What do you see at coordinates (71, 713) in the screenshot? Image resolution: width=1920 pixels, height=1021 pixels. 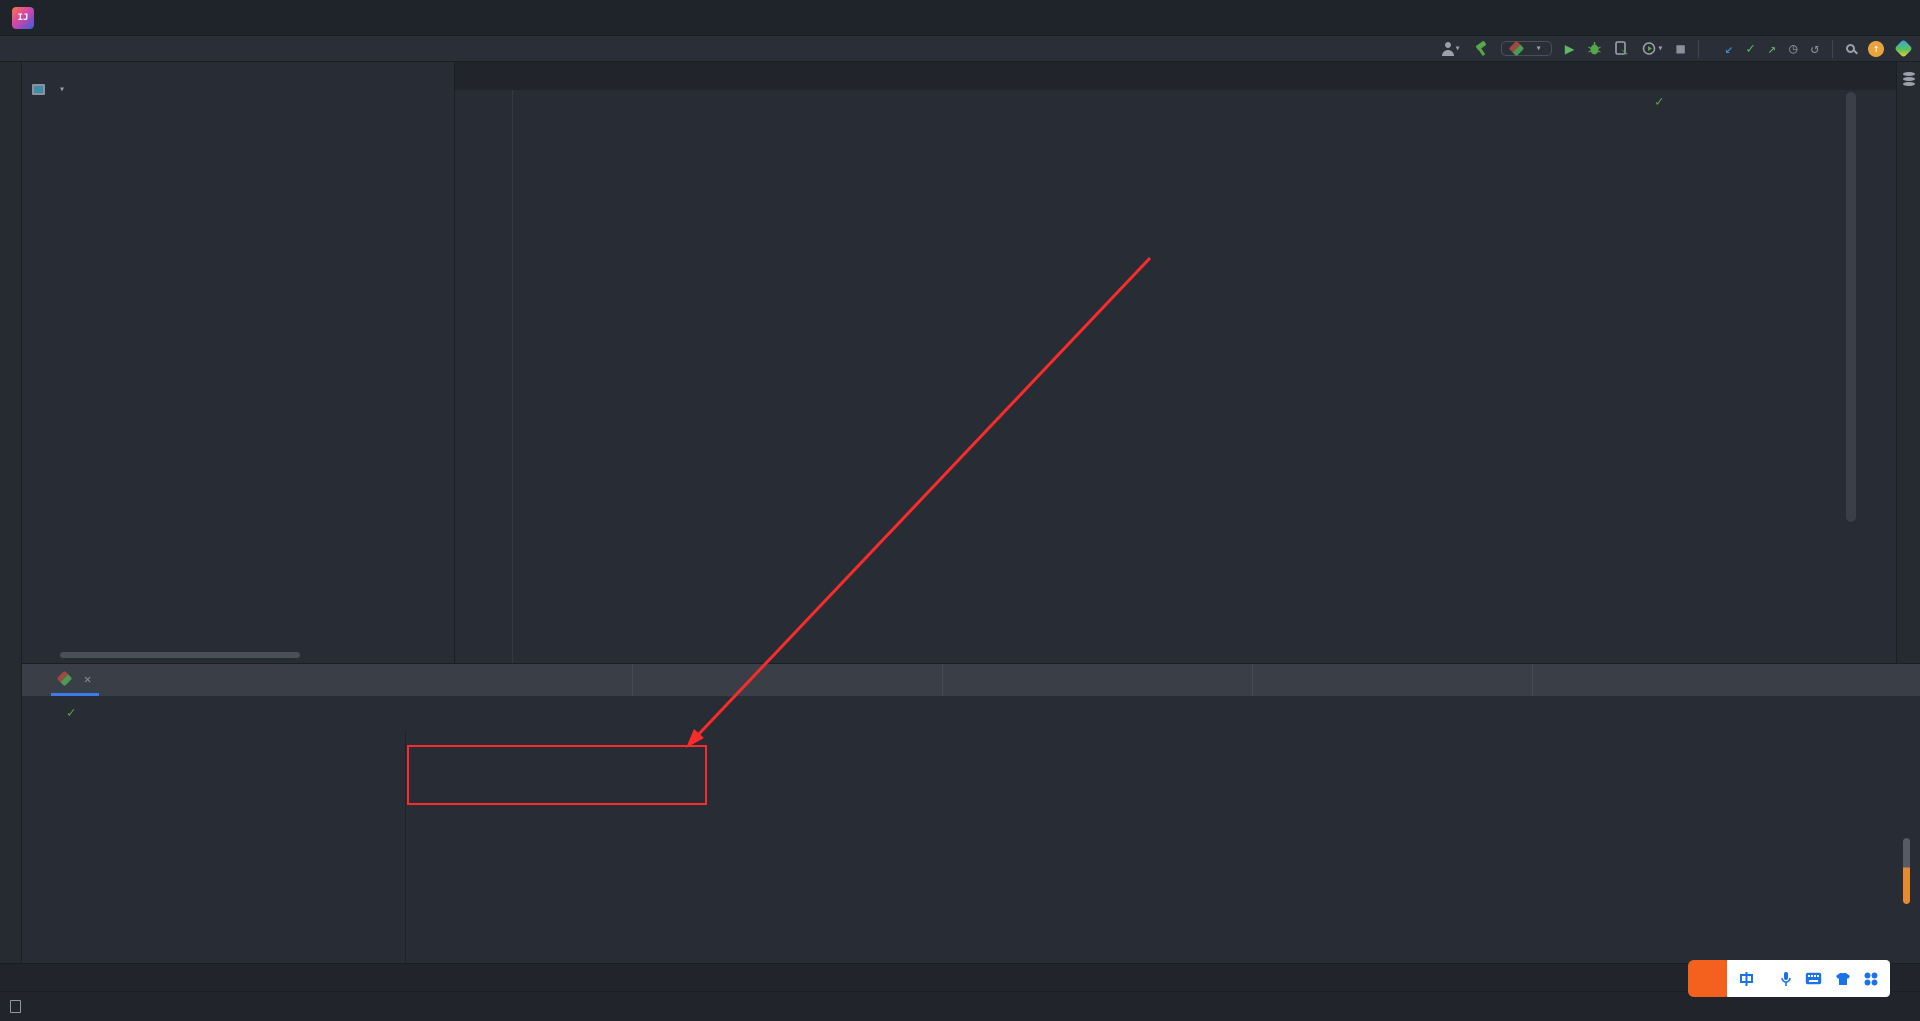 I see `tests-passed-icon: ✓` at bounding box center [71, 713].